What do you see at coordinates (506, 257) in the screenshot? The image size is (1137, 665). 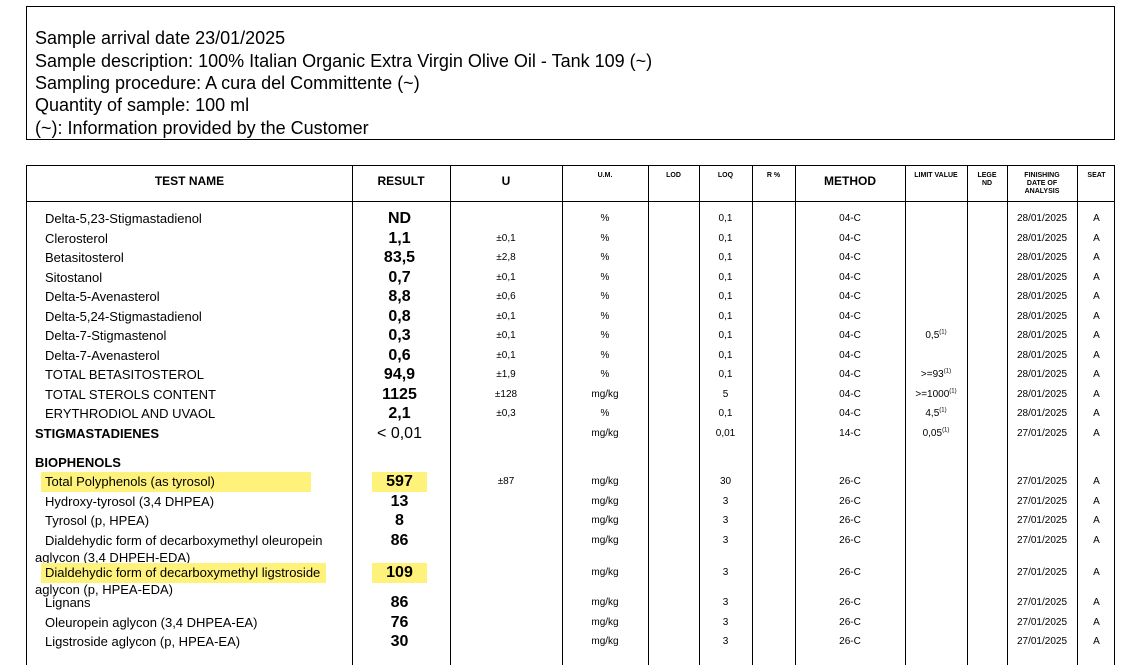 I see `uncertainty-value: ±2,8` at bounding box center [506, 257].